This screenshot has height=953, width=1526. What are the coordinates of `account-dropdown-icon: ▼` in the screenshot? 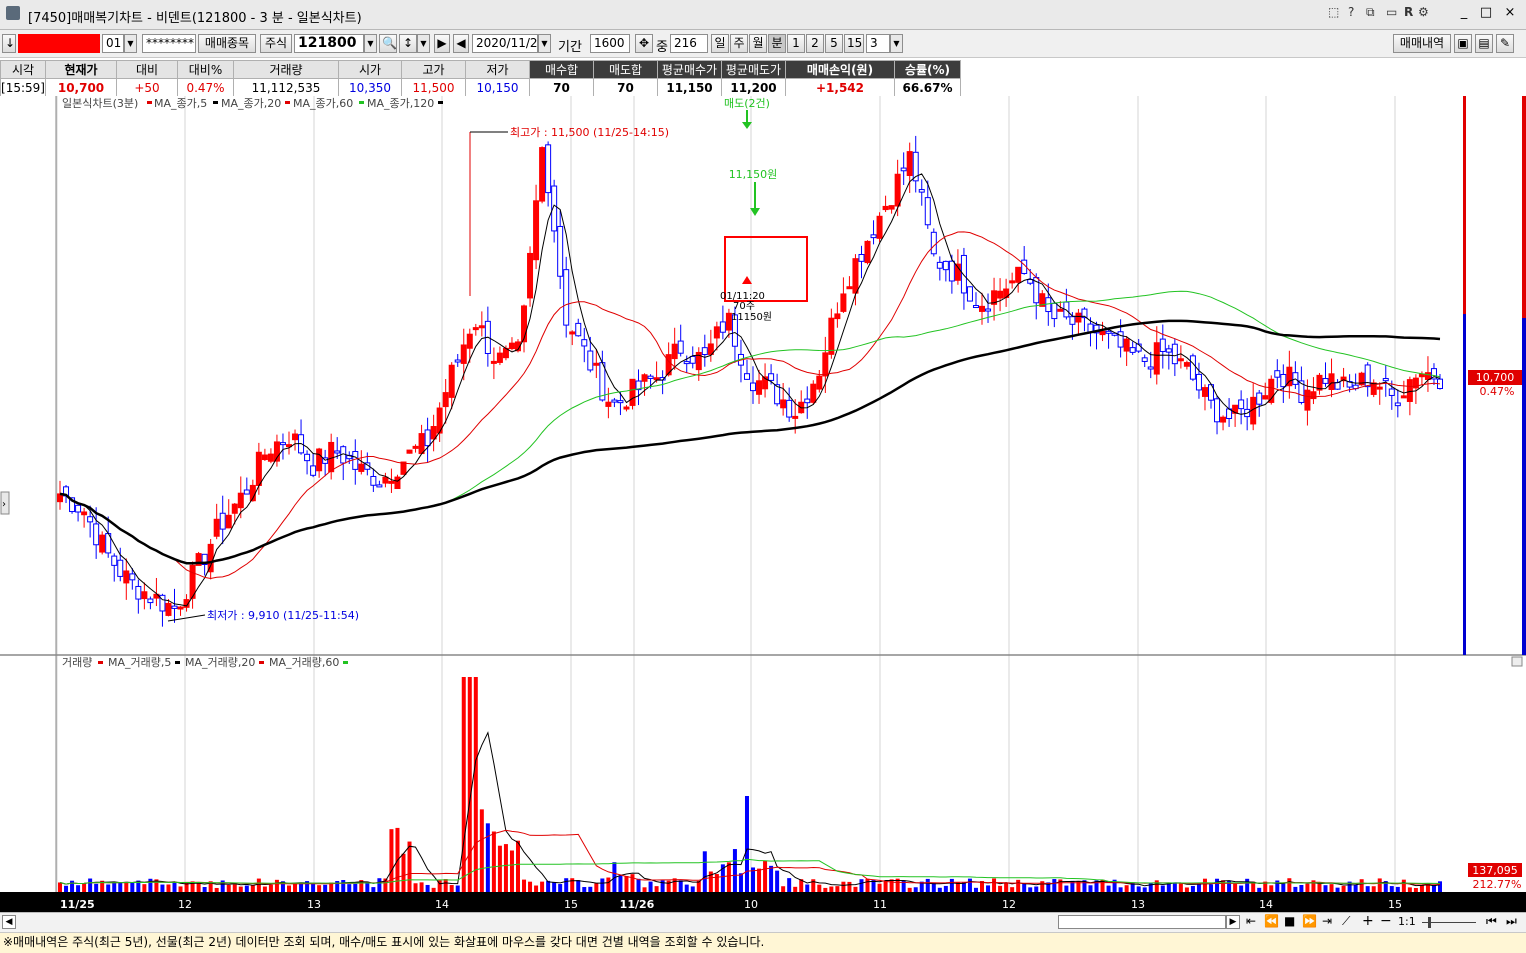 It's located at (130, 43).